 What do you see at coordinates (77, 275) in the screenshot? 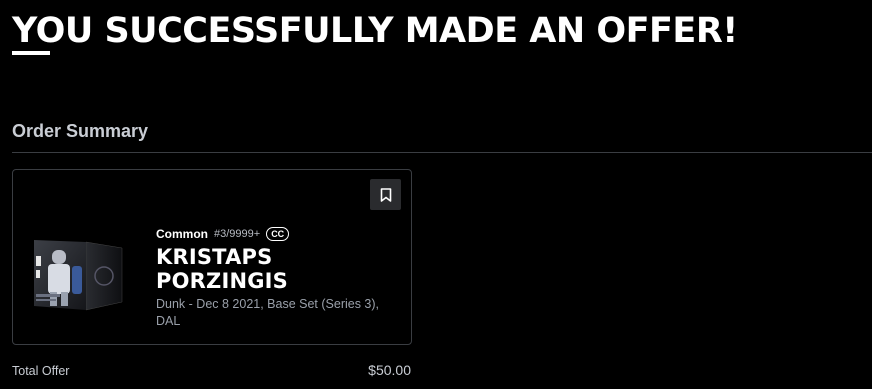
I see `moment-card-thumbnail` at bounding box center [77, 275].